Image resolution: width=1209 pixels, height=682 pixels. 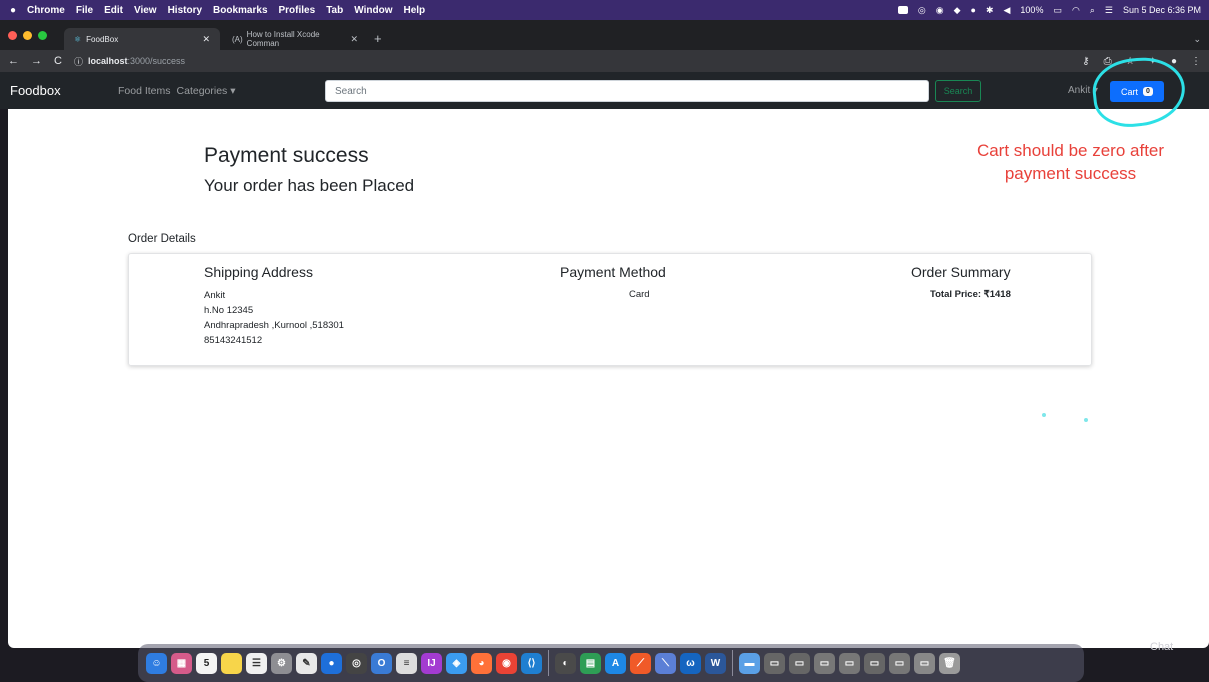 What do you see at coordinates (1162, 10) in the screenshot?
I see `menubar-clock: Sun 5 Dec 6:36 PM` at bounding box center [1162, 10].